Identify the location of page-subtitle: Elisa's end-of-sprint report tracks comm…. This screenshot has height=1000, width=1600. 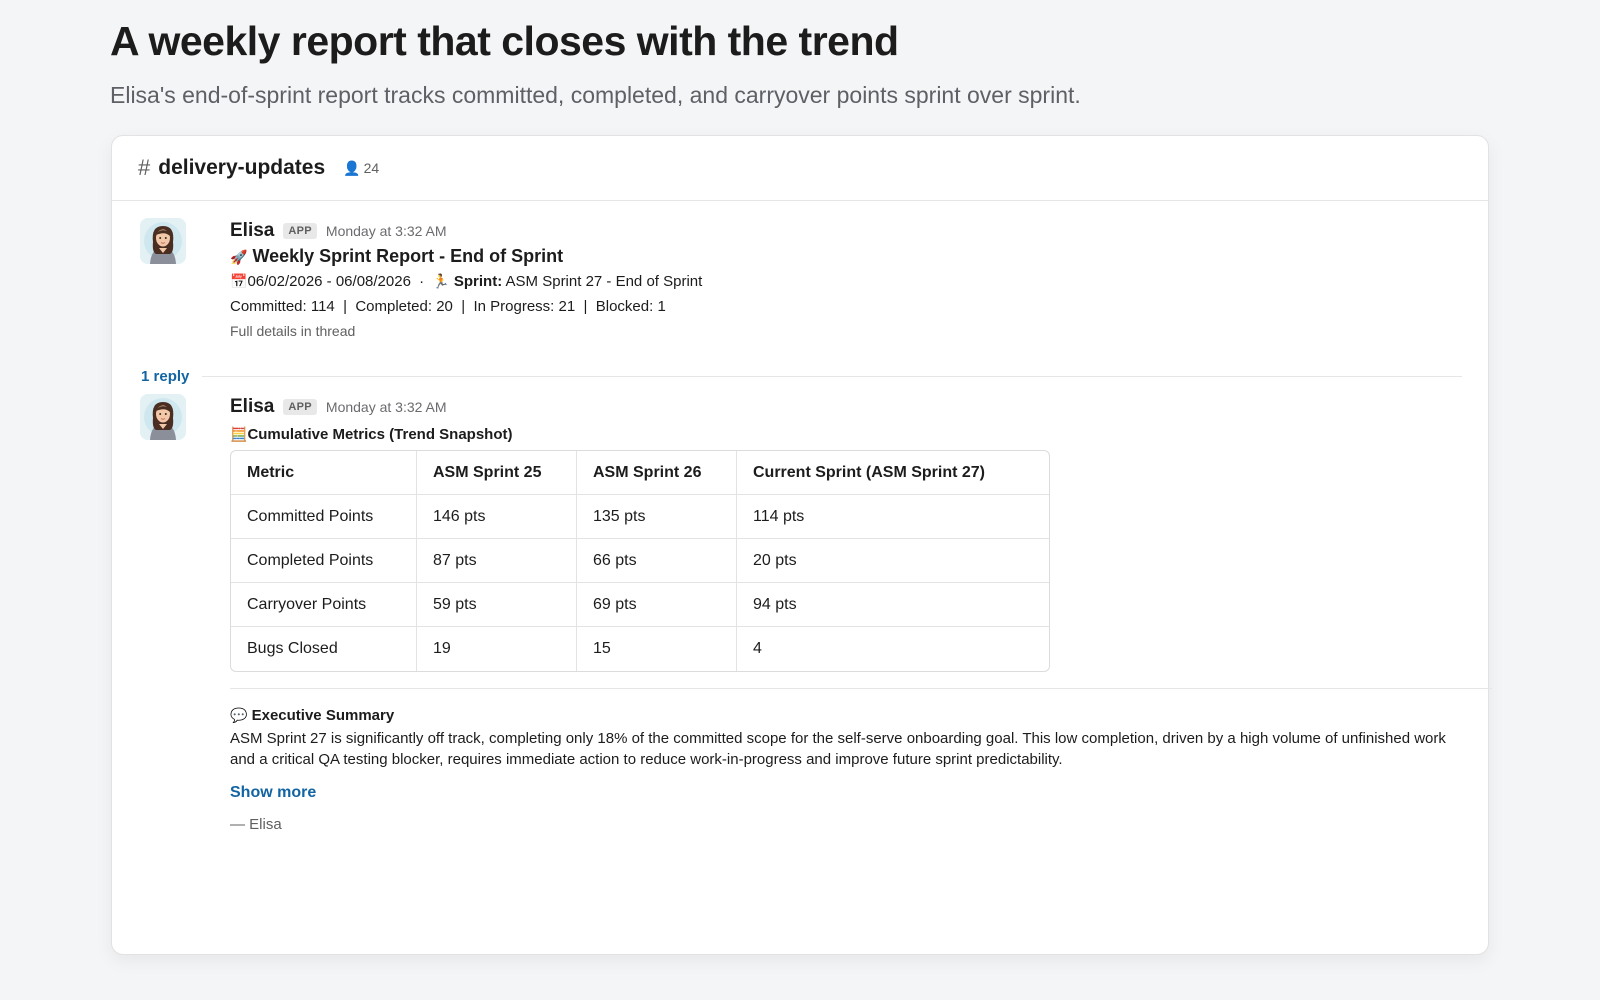
(595, 95).